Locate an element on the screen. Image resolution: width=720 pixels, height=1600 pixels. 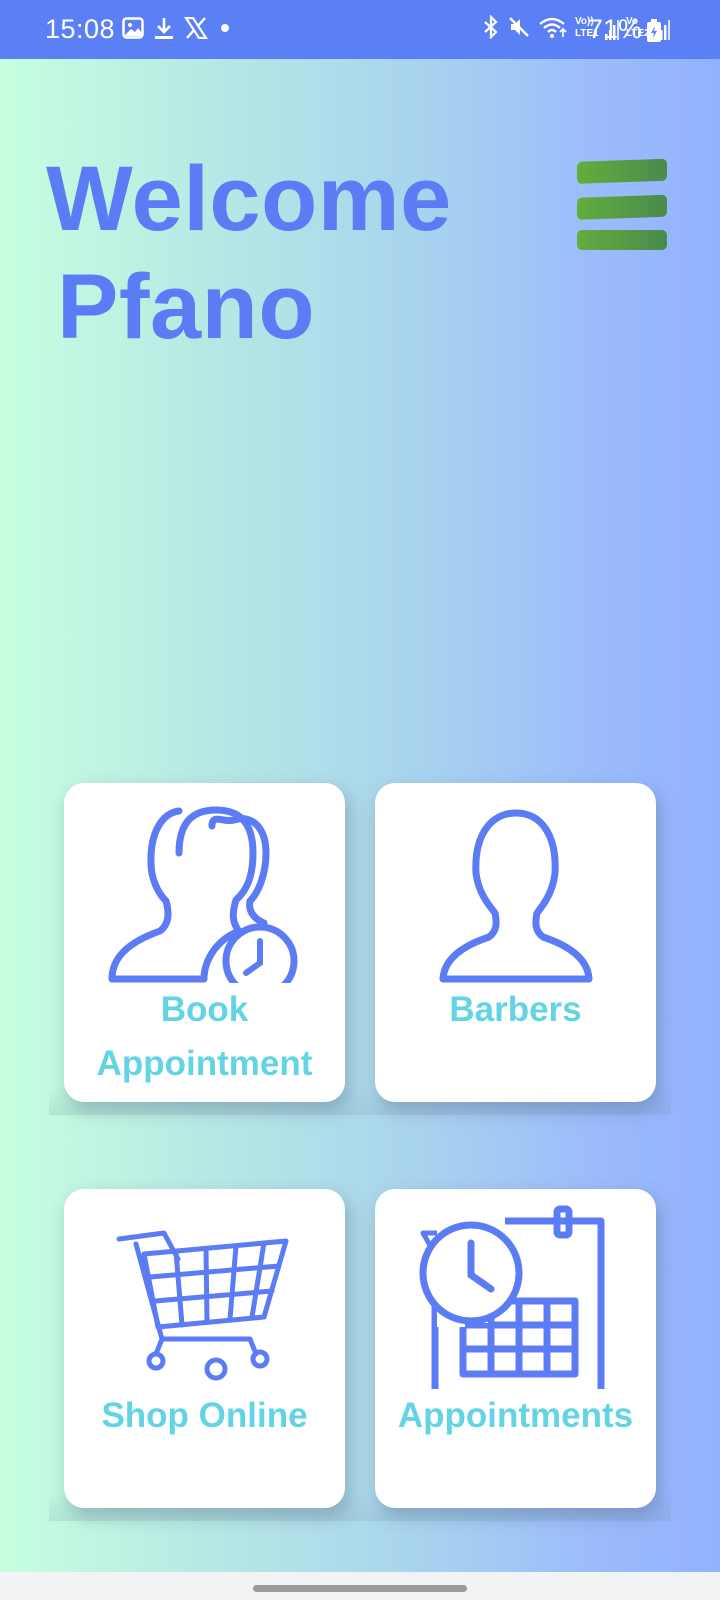
shop-online-label: Shop Online is located at coordinates (204, 1415).